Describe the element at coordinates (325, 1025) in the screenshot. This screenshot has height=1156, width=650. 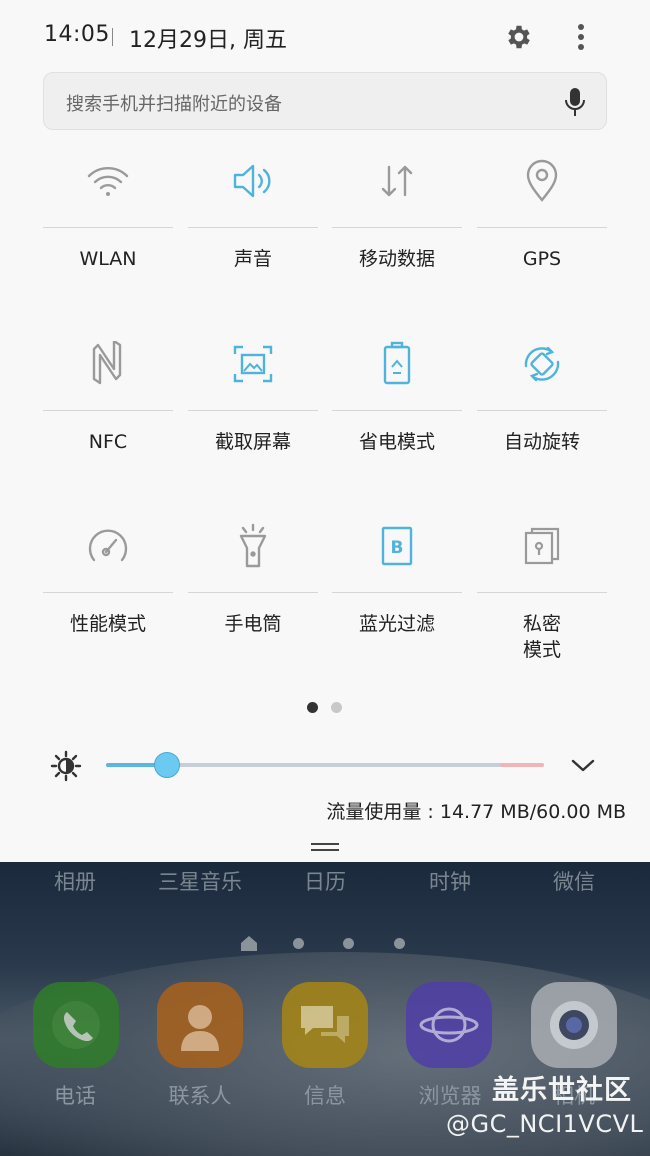
I see `messages-icon` at that location.